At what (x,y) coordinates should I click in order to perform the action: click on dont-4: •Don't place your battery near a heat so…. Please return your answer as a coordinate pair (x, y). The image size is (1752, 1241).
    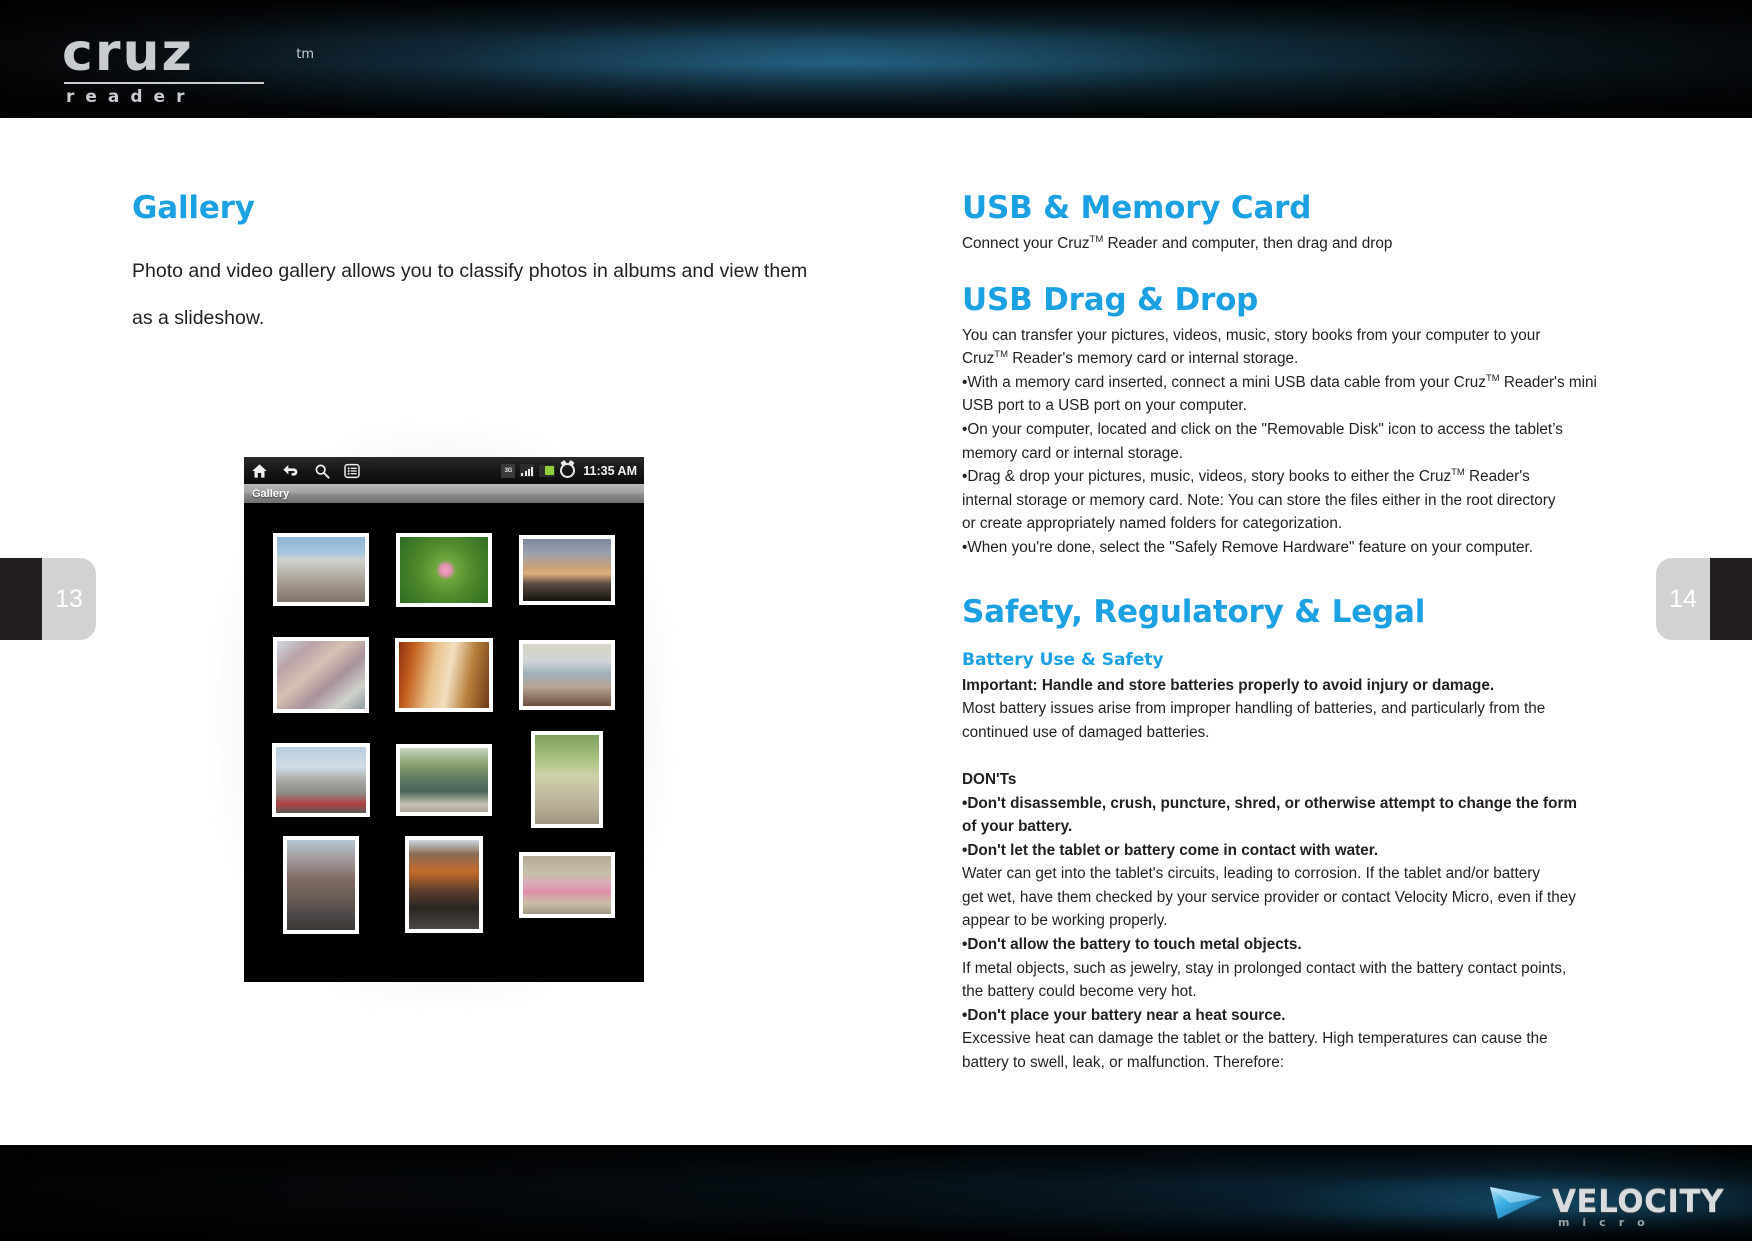
    Looking at the image, I should click on (1124, 1015).